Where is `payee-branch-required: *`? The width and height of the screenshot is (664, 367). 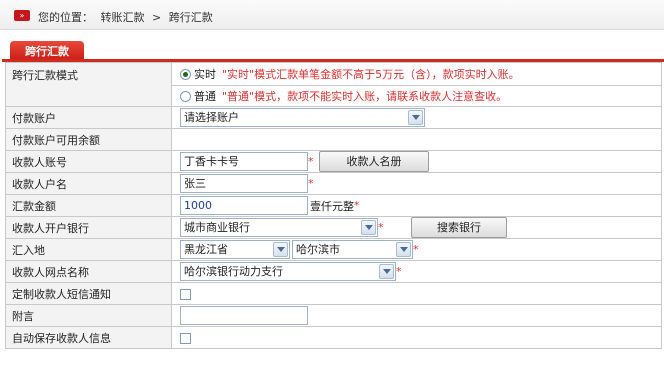
payee-branch-required: * is located at coordinates (399, 271).